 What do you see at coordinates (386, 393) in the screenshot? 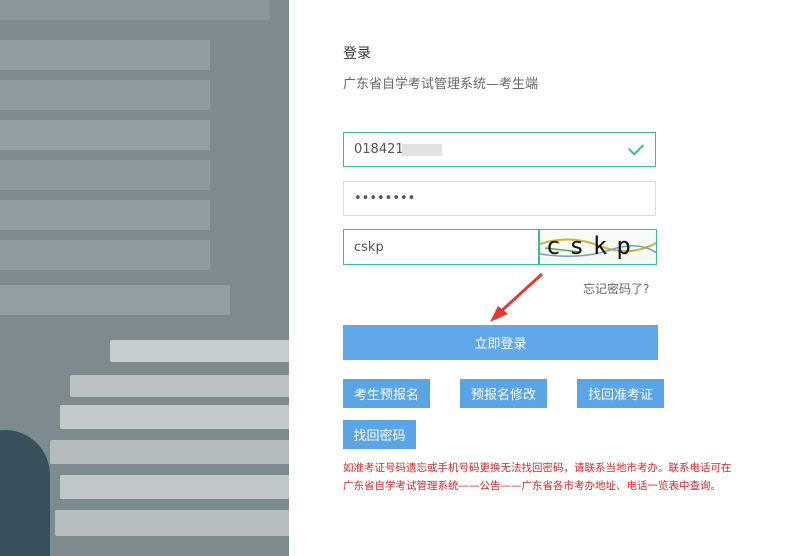
I see `preregister-button: 考生预报名` at bounding box center [386, 393].